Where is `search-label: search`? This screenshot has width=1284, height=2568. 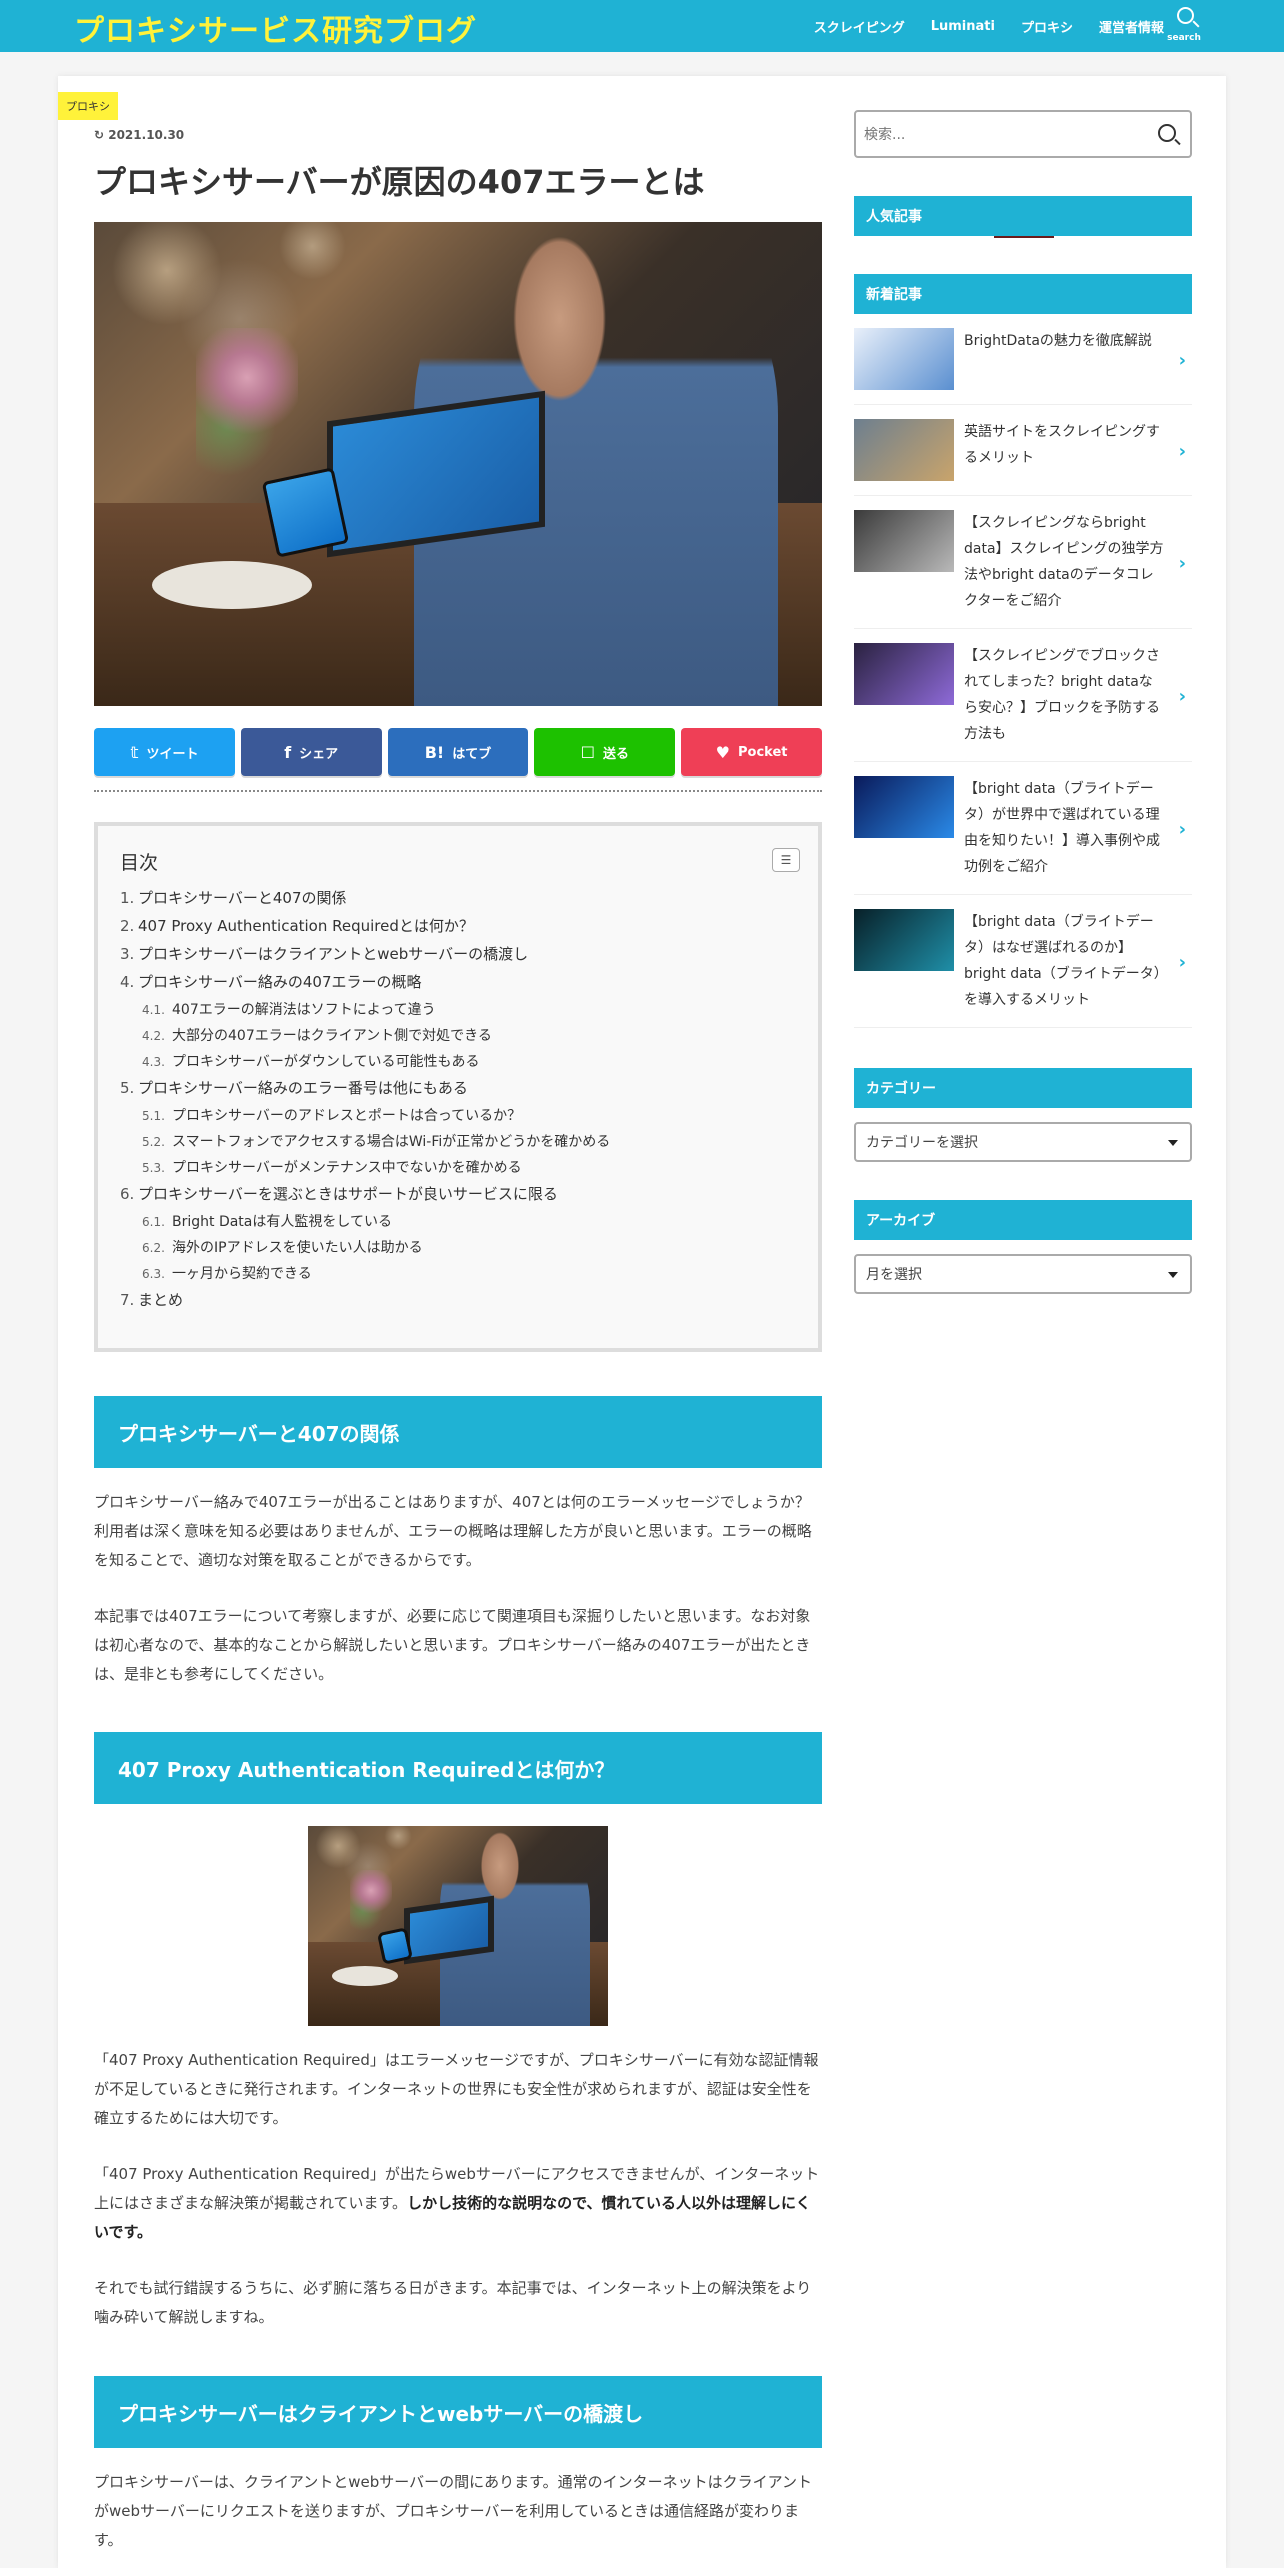
search-label: search is located at coordinates (1184, 38).